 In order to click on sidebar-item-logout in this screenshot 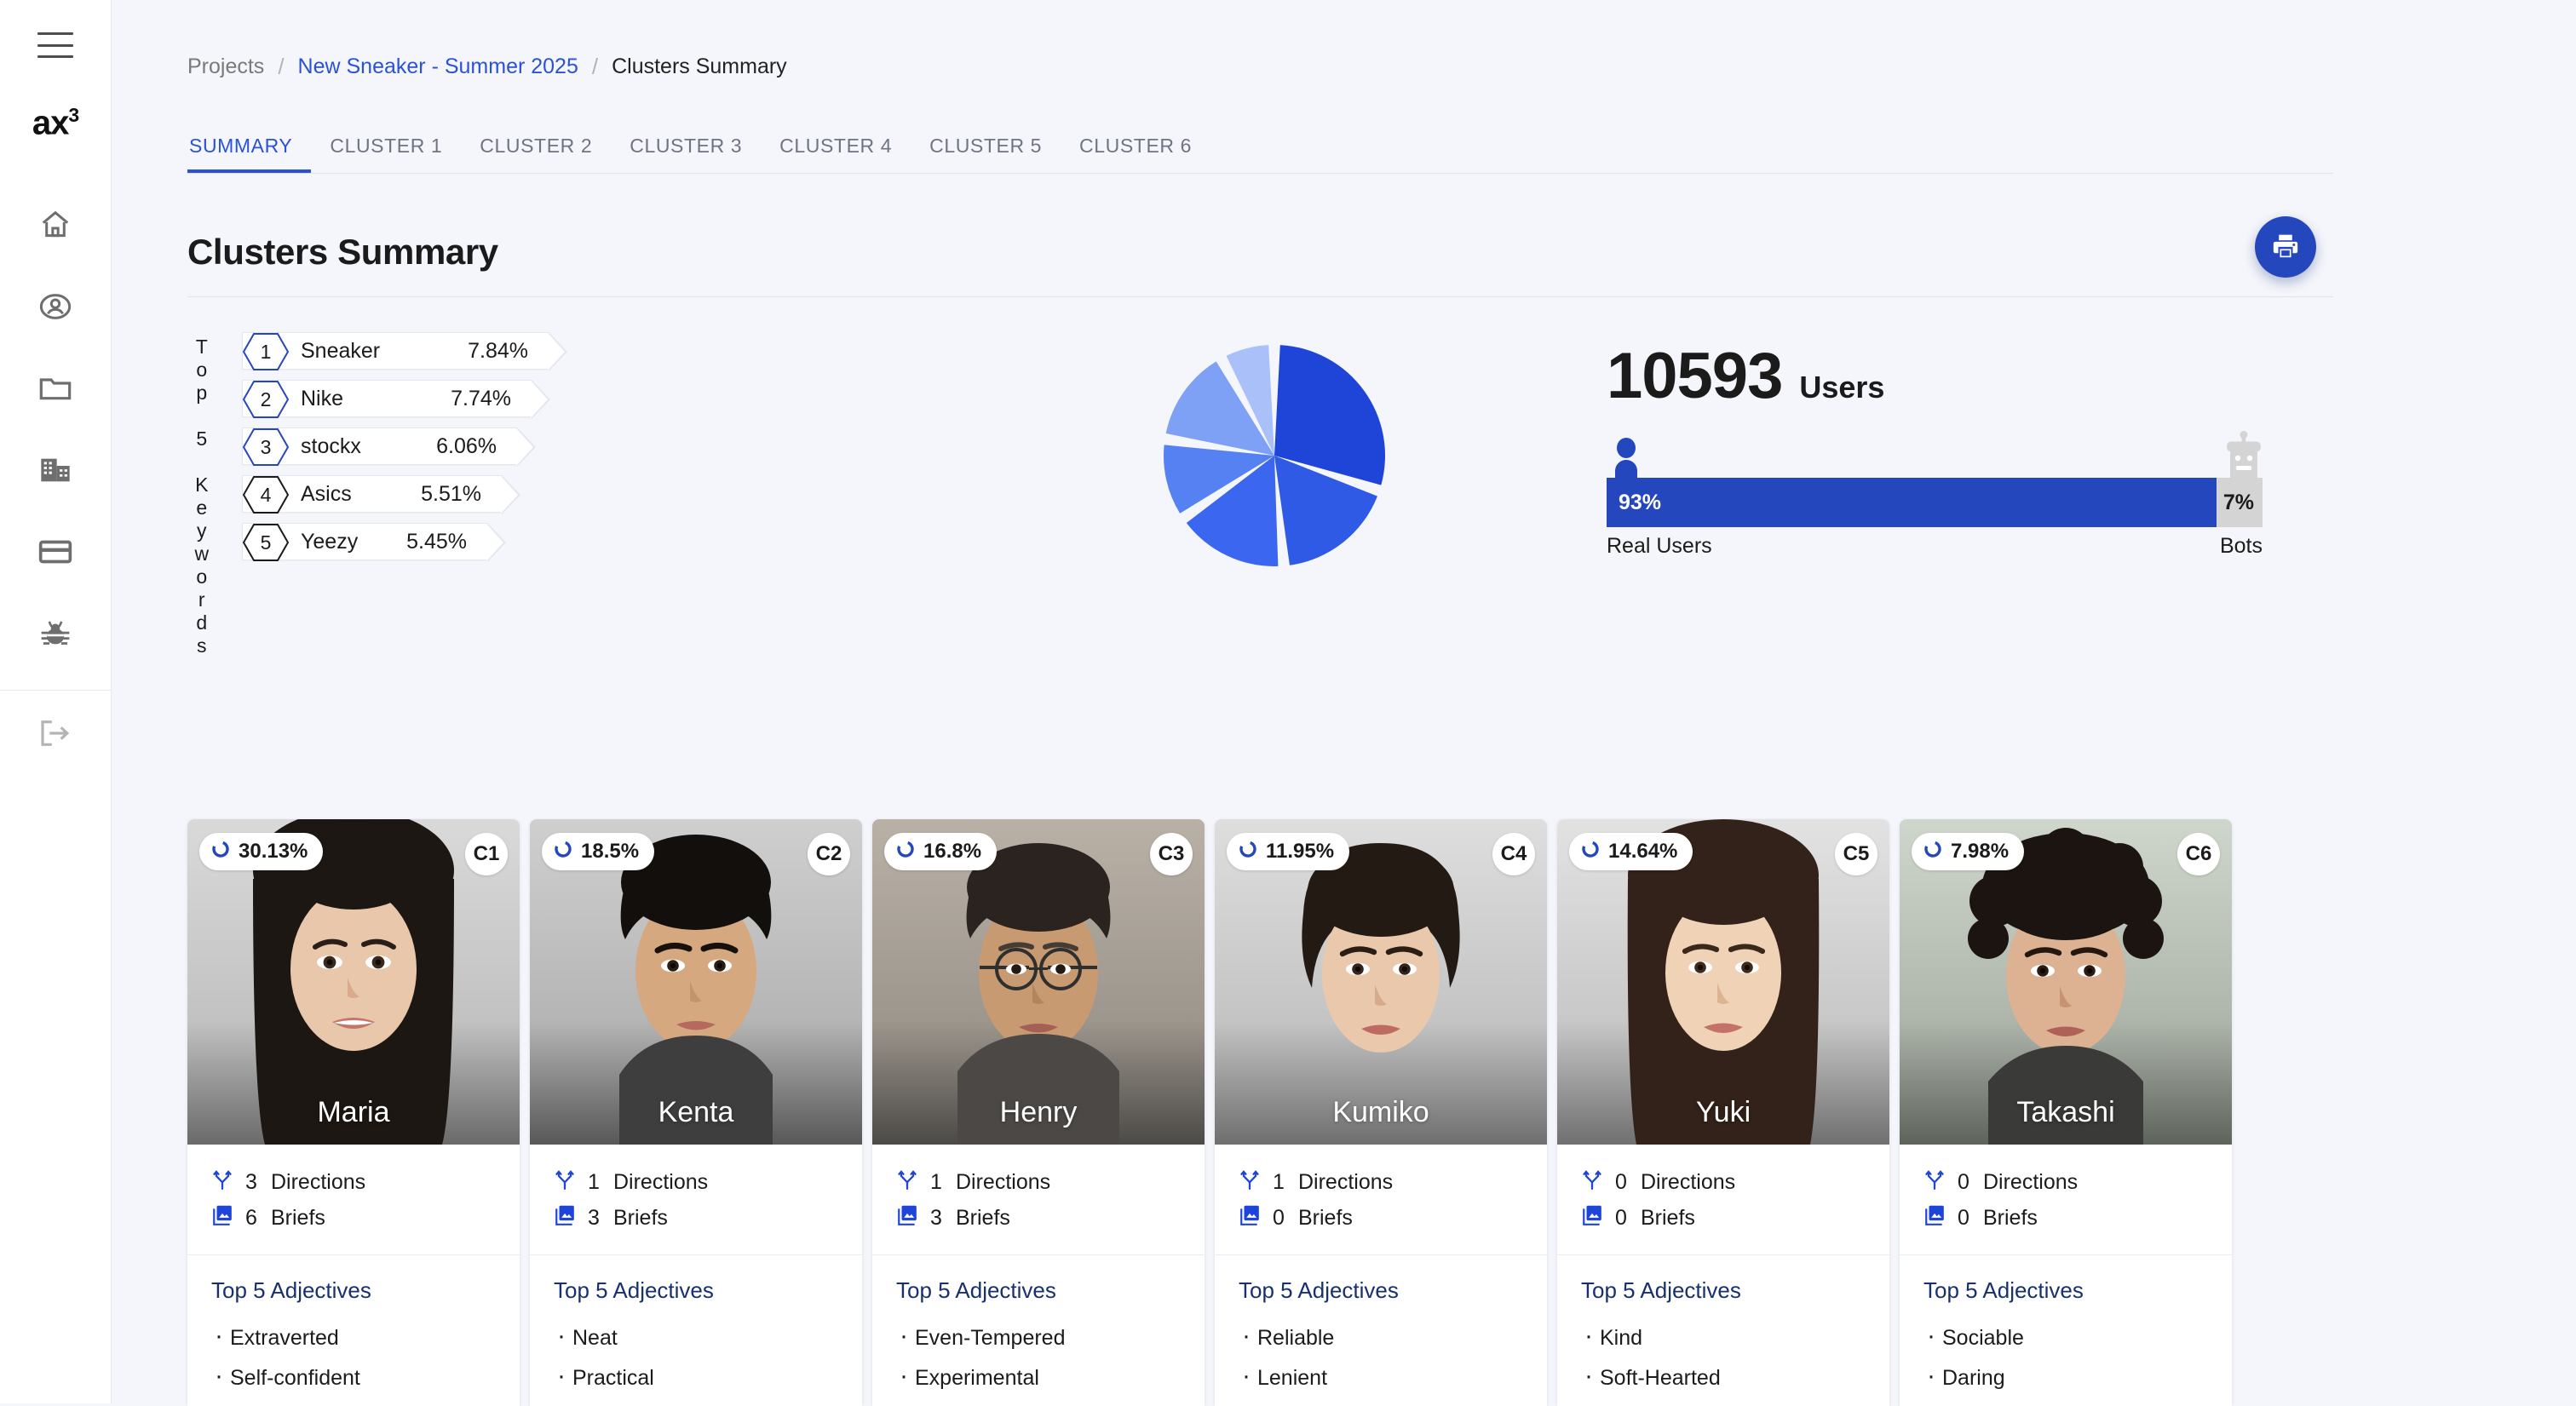, I will do `click(56, 735)`.